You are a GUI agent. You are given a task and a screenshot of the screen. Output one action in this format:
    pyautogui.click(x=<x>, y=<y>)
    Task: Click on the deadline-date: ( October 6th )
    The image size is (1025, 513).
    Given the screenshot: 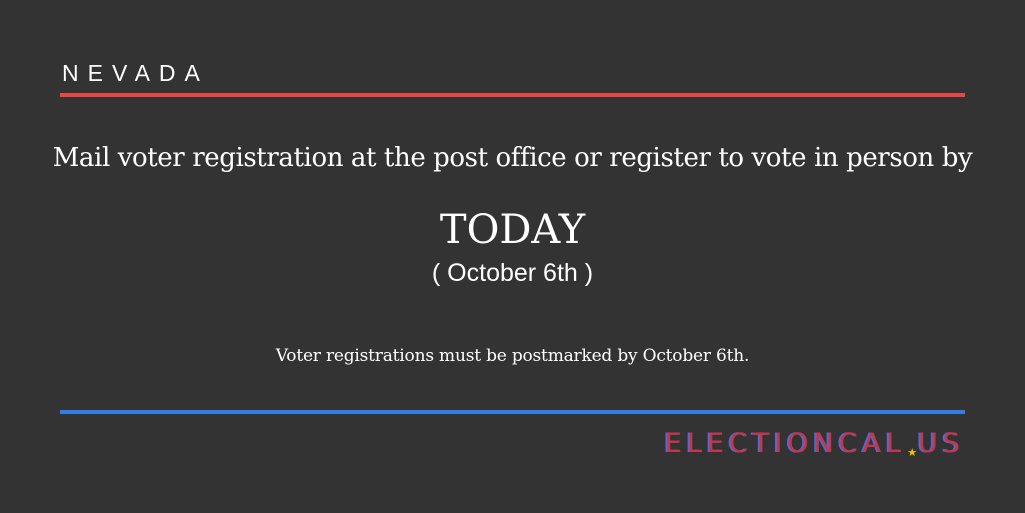 What is the action you would take?
    pyautogui.click(x=512, y=273)
    